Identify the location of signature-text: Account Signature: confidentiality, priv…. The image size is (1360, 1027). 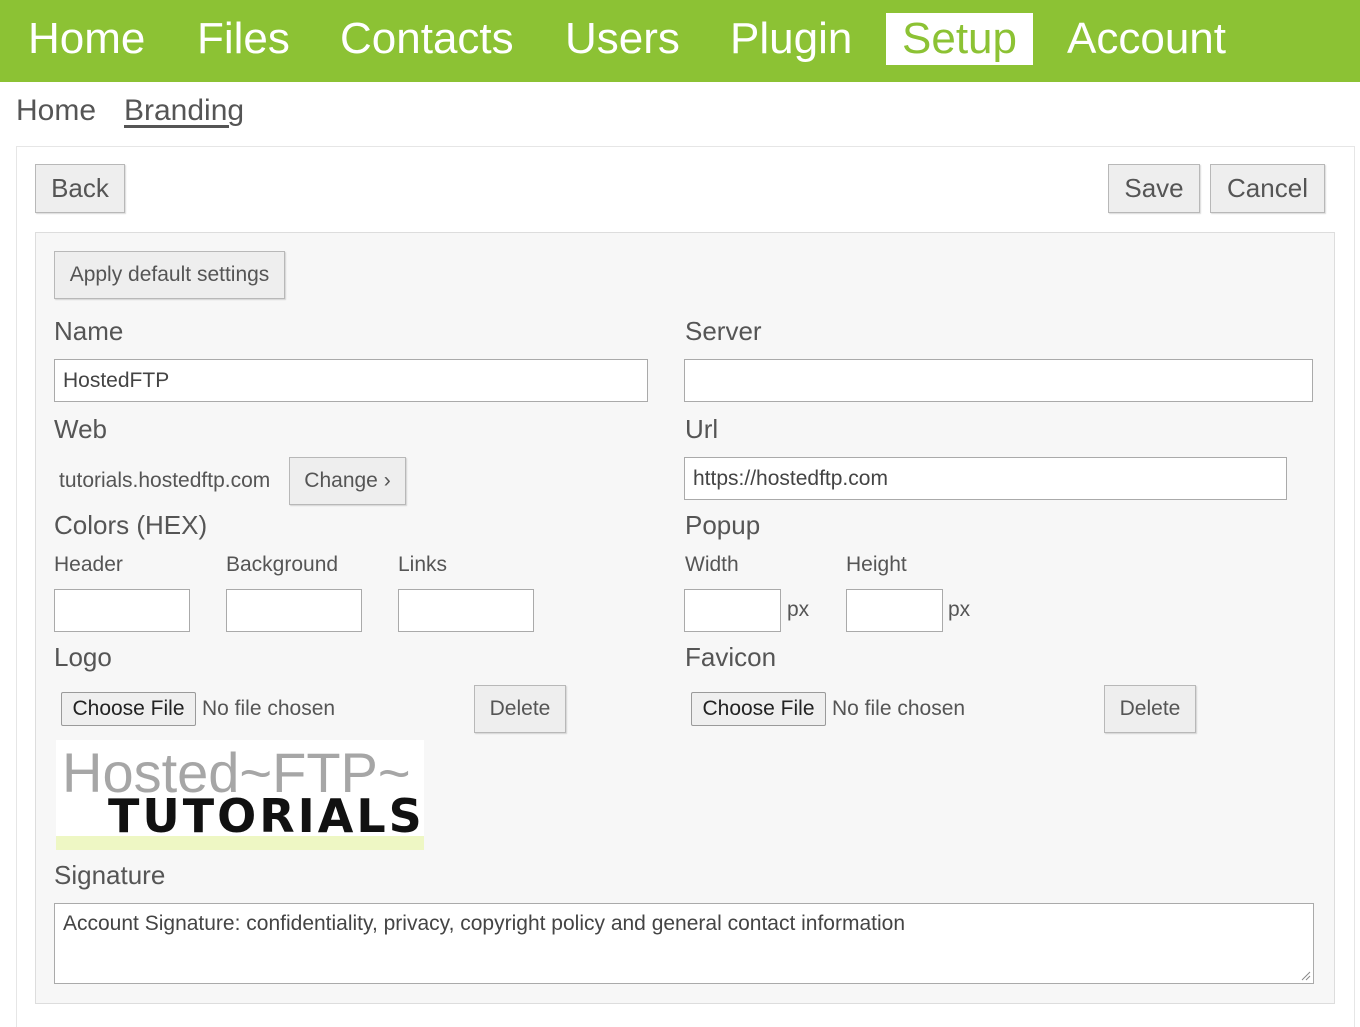
(484, 923).